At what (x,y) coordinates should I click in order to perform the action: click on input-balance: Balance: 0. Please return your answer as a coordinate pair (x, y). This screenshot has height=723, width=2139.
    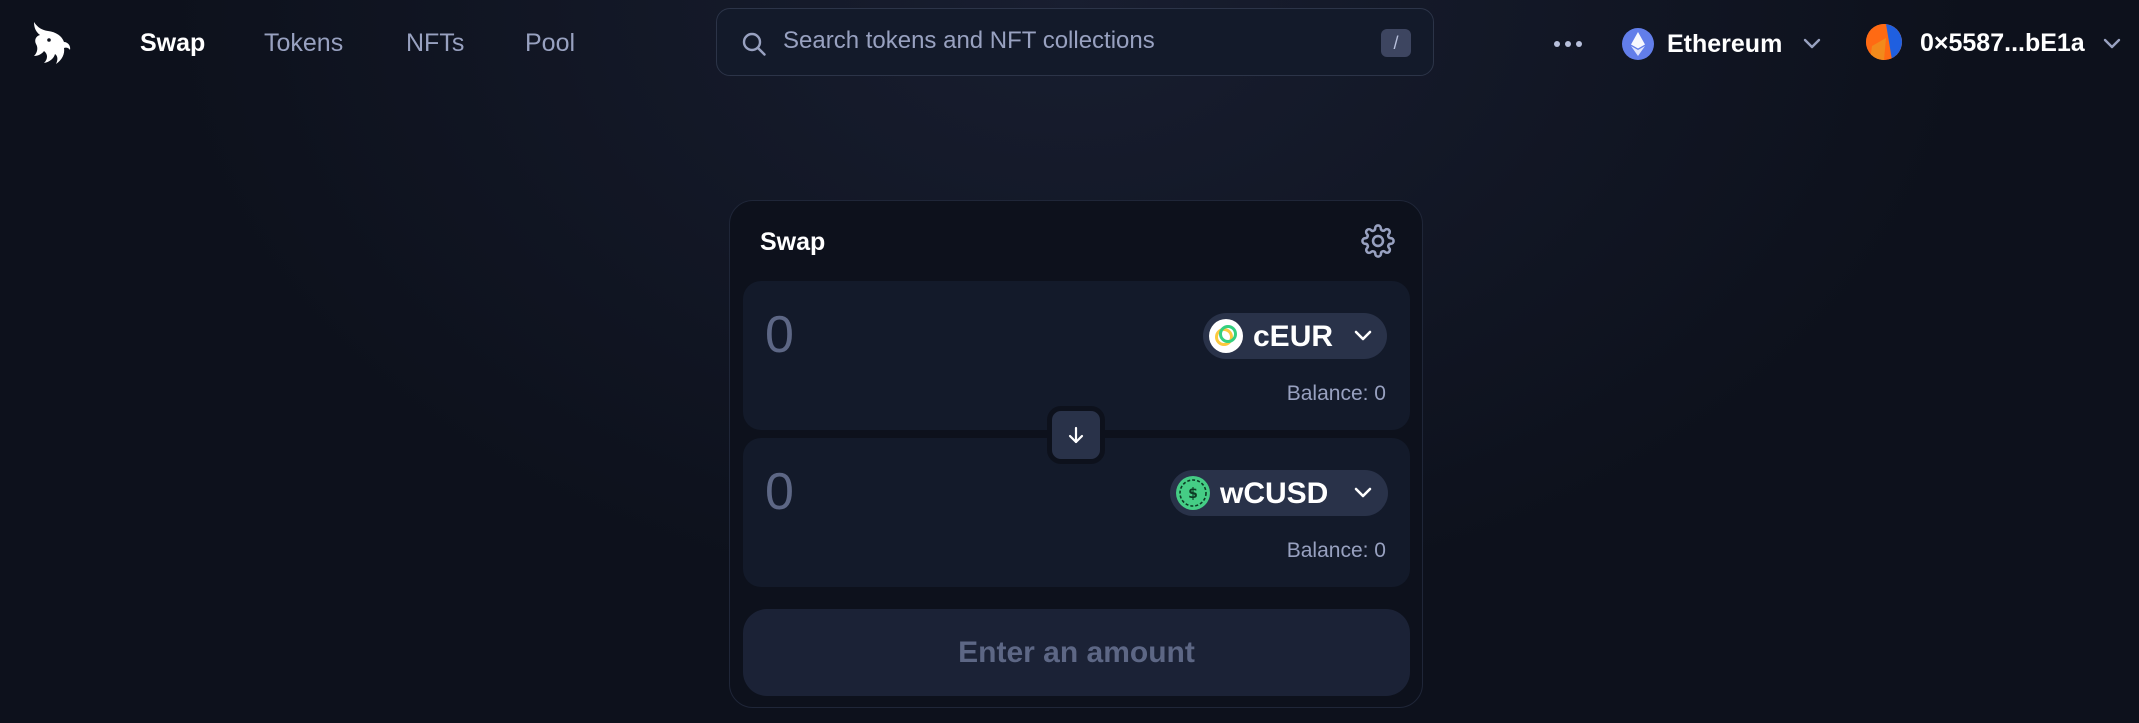
    Looking at the image, I should click on (1336, 393).